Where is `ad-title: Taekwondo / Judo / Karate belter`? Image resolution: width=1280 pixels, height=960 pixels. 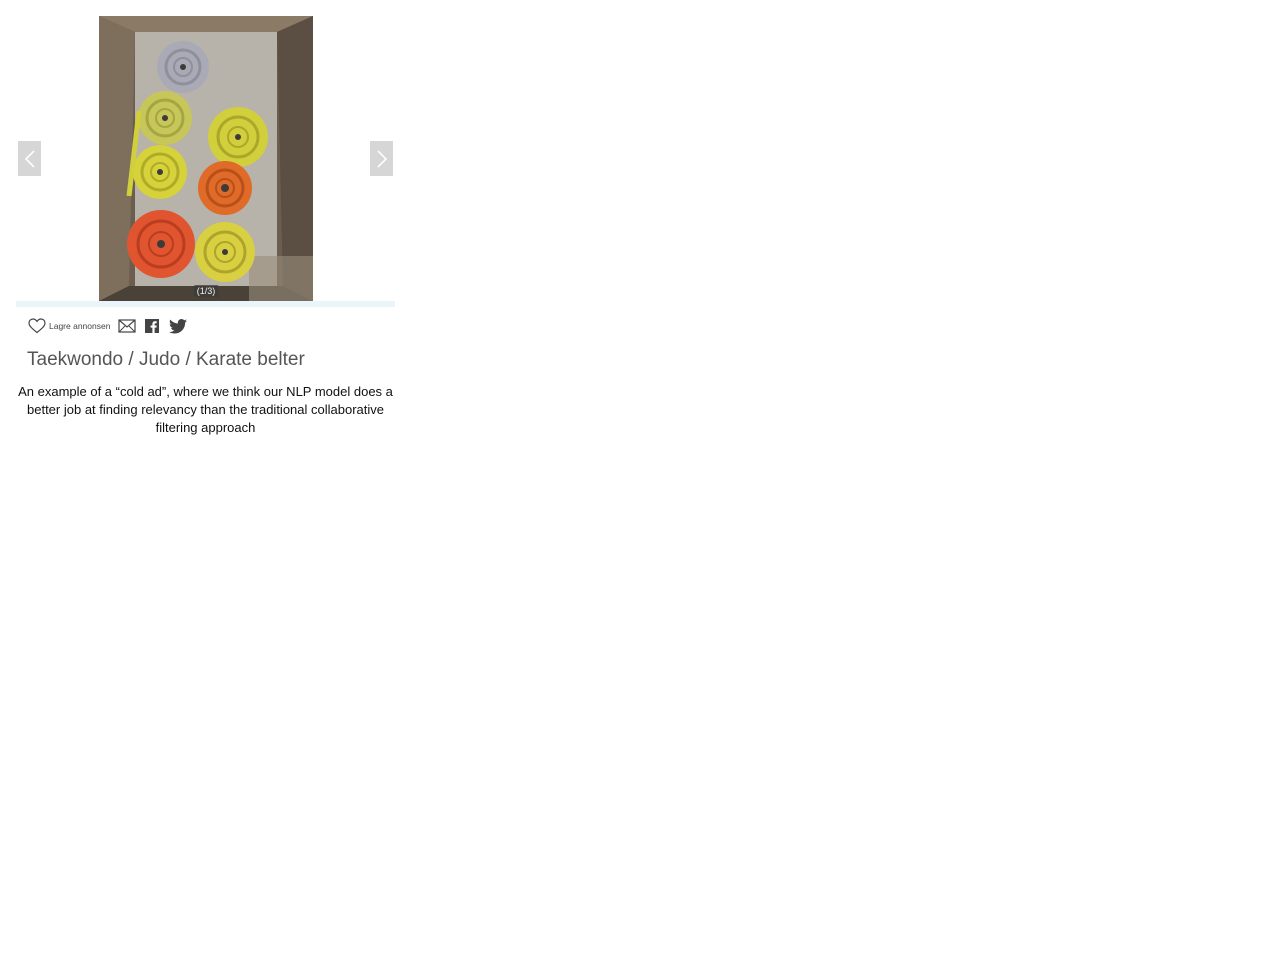
ad-title: Taekwondo / Judo / Karate belter is located at coordinates (166, 359).